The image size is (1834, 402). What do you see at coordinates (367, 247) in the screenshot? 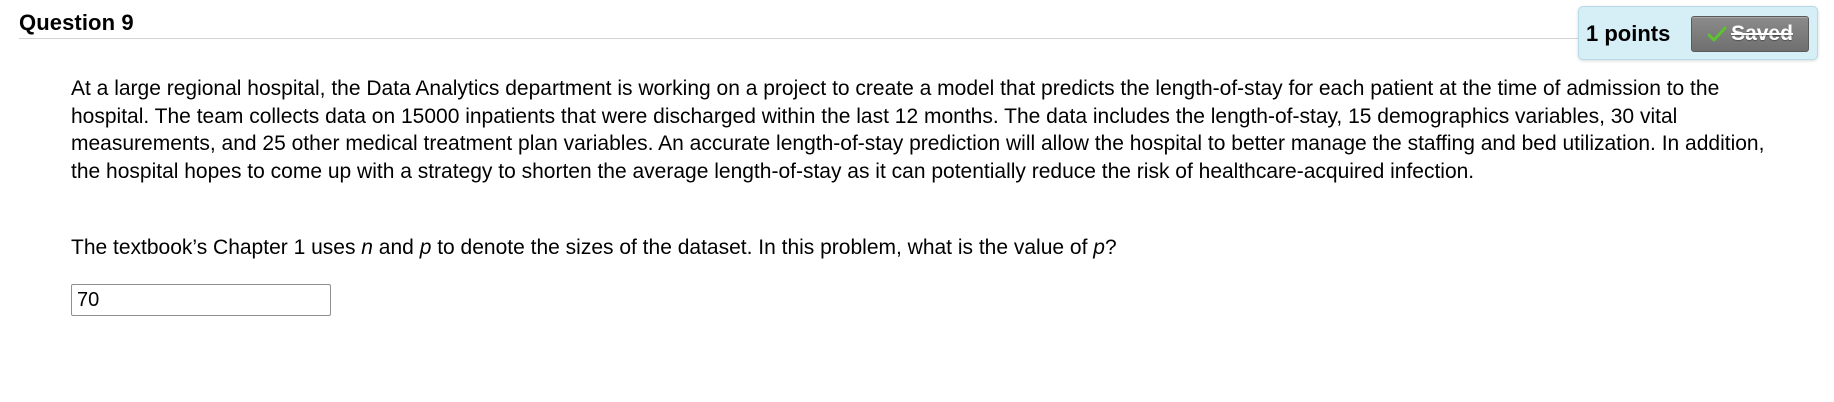
I see `variable-n: n` at bounding box center [367, 247].